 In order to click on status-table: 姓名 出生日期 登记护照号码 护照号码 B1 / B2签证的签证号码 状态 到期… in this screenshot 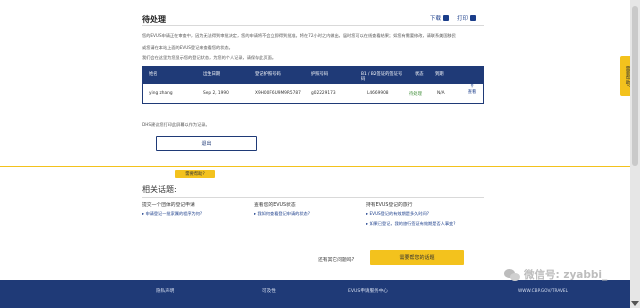, I will do `click(313, 85)`.